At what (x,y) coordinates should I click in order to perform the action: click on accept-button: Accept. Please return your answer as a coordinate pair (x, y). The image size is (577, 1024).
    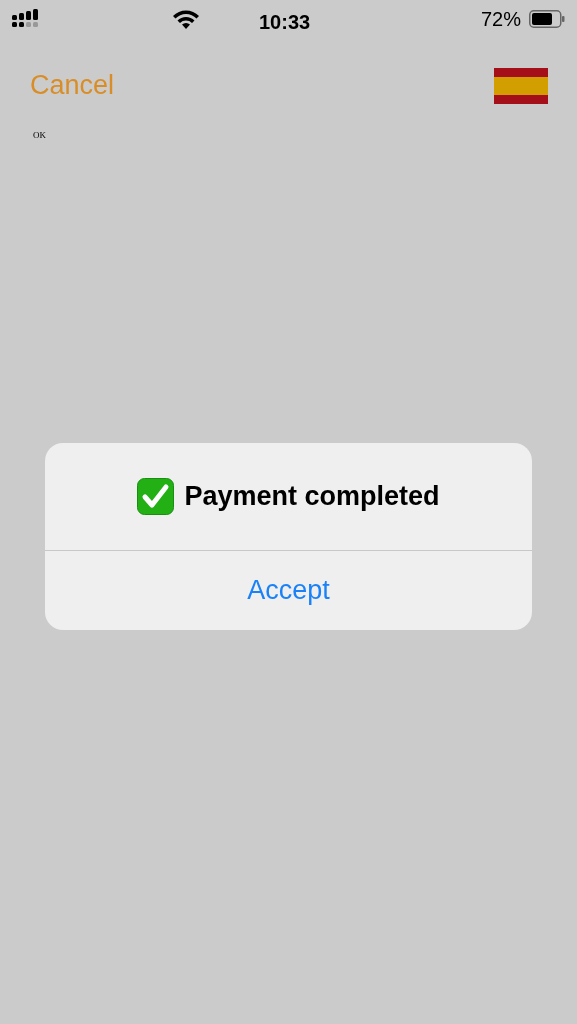
    Looking at the image, I should click on (288, 590).